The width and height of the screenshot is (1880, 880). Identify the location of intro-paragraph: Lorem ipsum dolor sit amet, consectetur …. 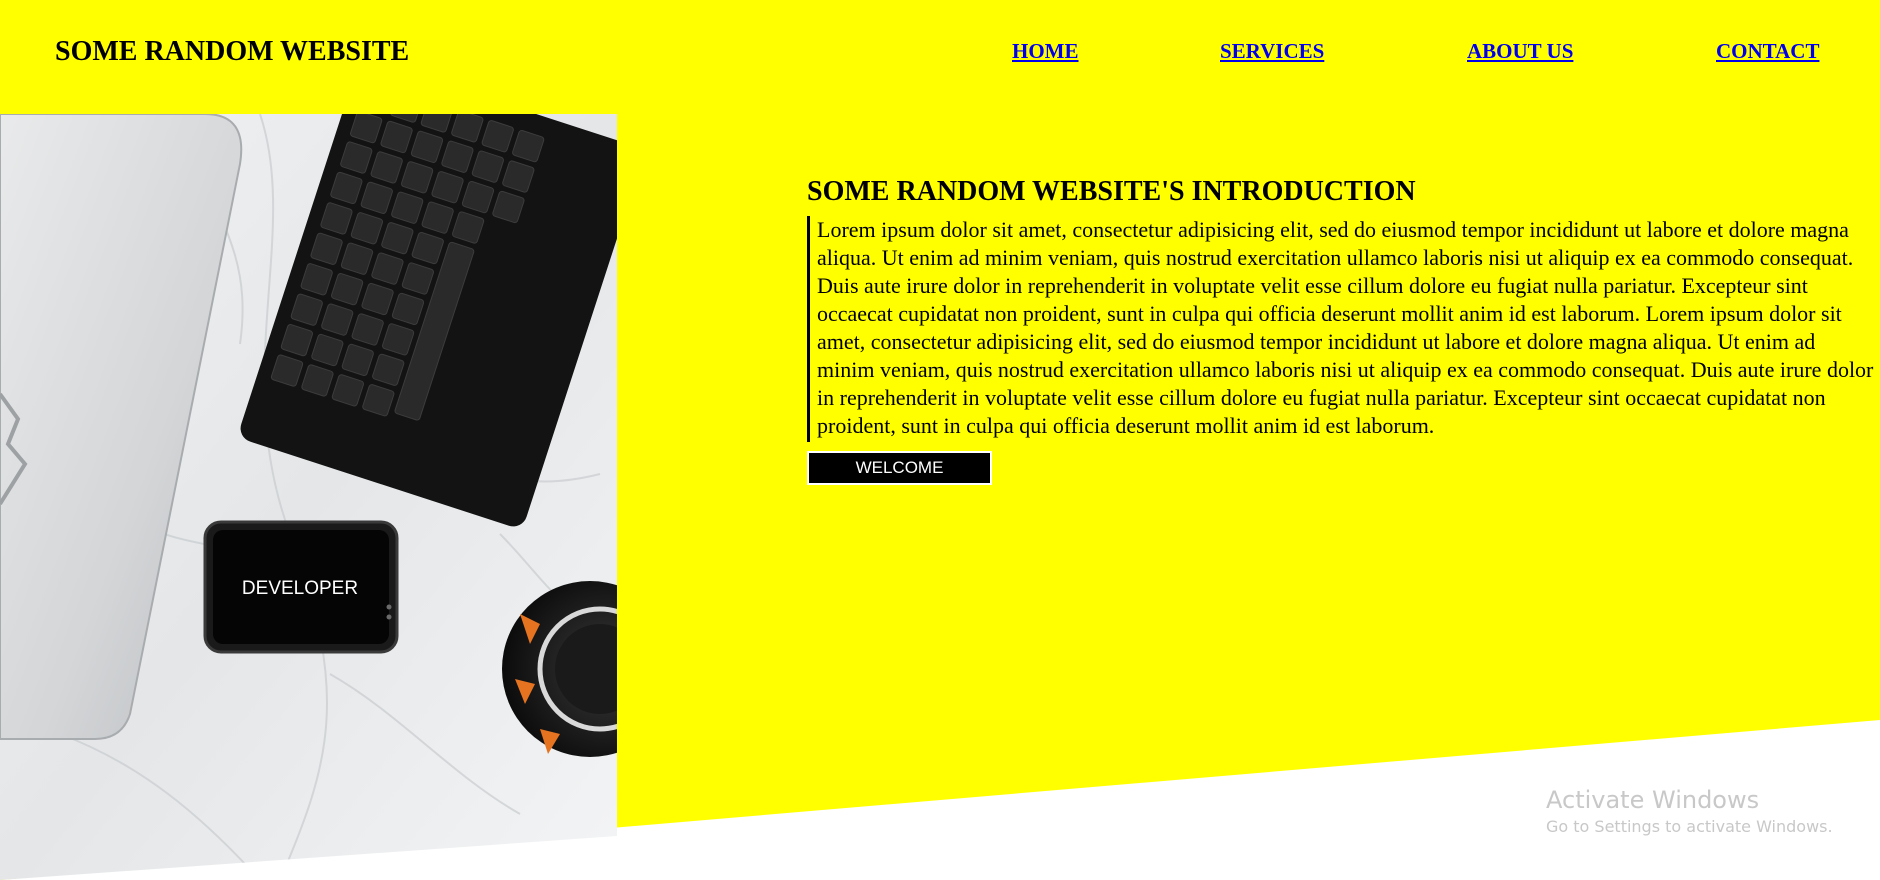
(1341, 329).